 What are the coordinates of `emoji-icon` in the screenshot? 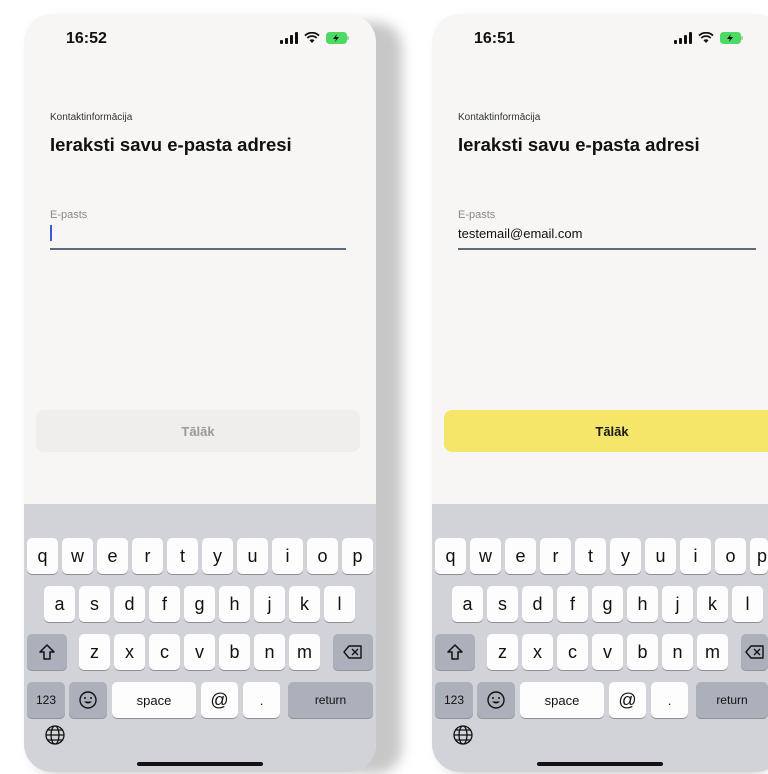 It's located at (88, 700).